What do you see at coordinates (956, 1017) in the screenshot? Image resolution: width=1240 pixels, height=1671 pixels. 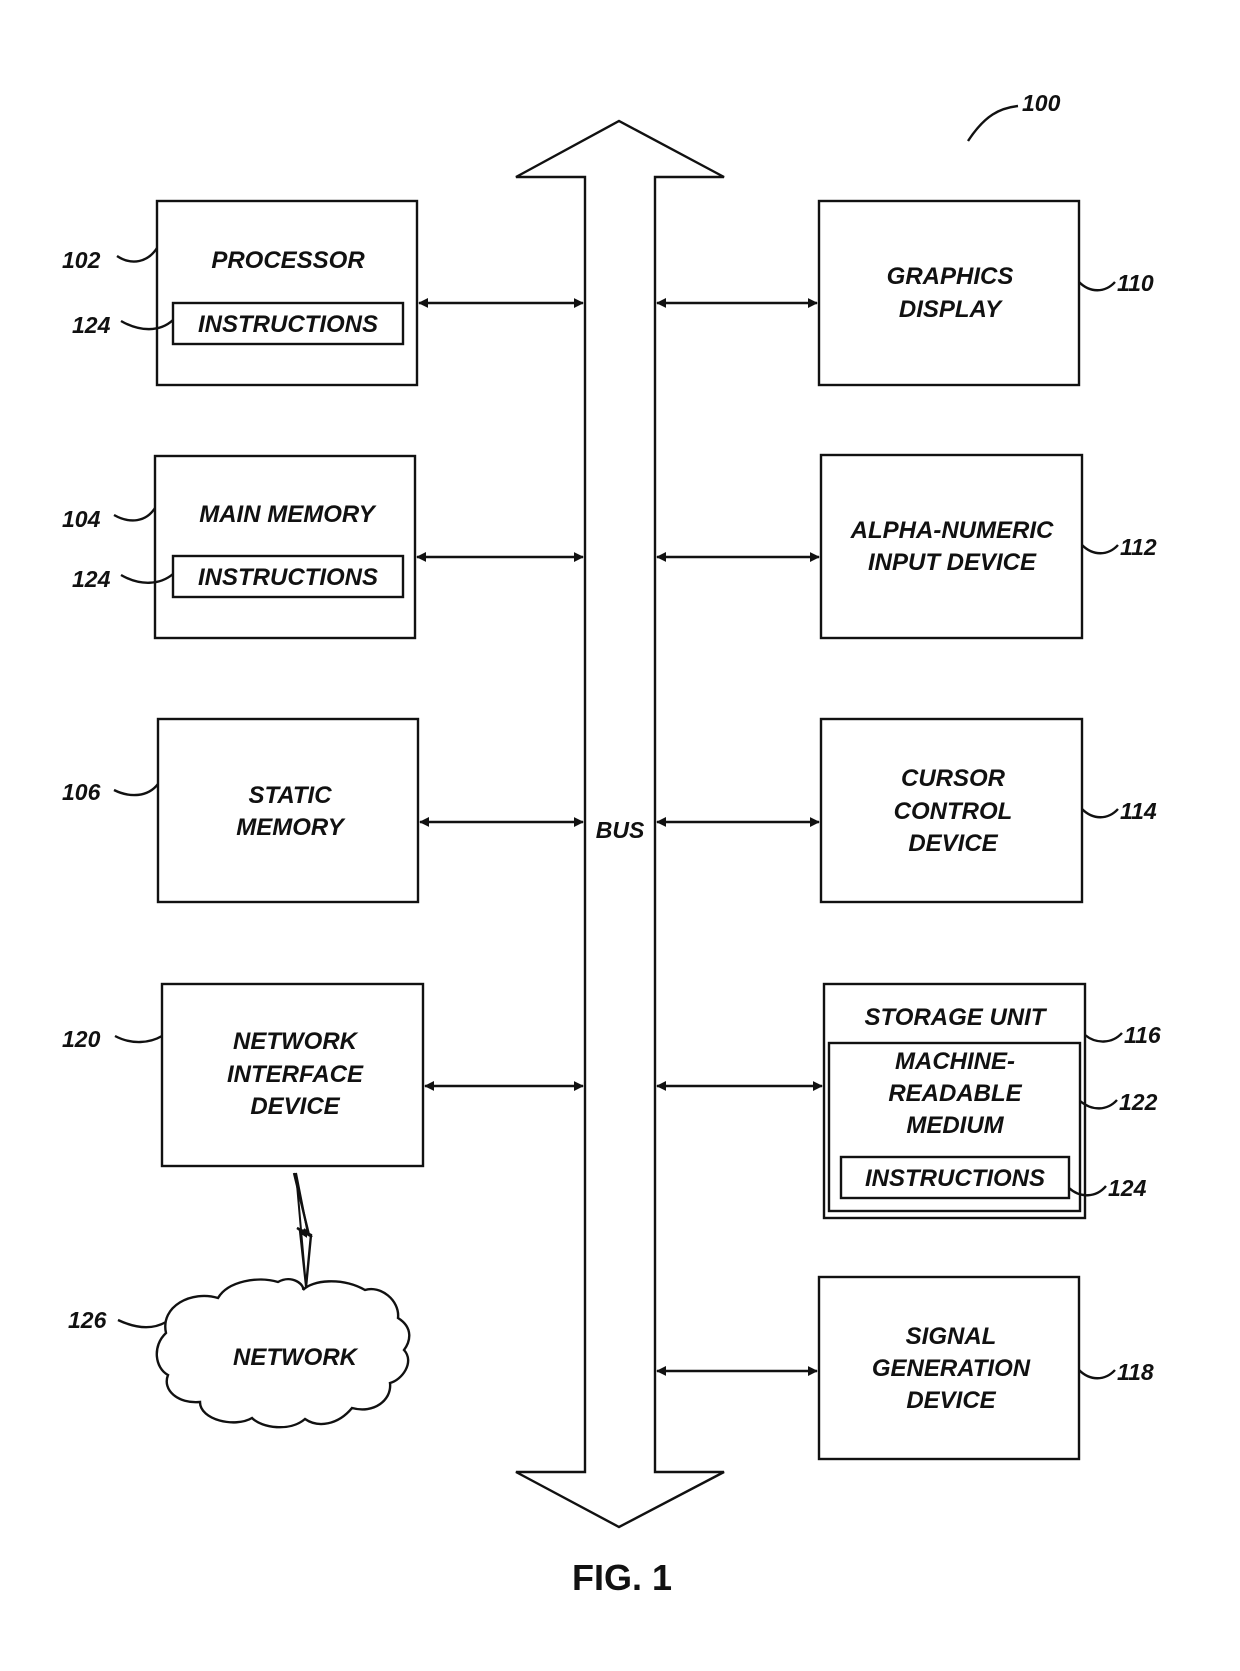 I see `storage-unit-label: STORAGE UNIT` at bounding box center [956, 1017].